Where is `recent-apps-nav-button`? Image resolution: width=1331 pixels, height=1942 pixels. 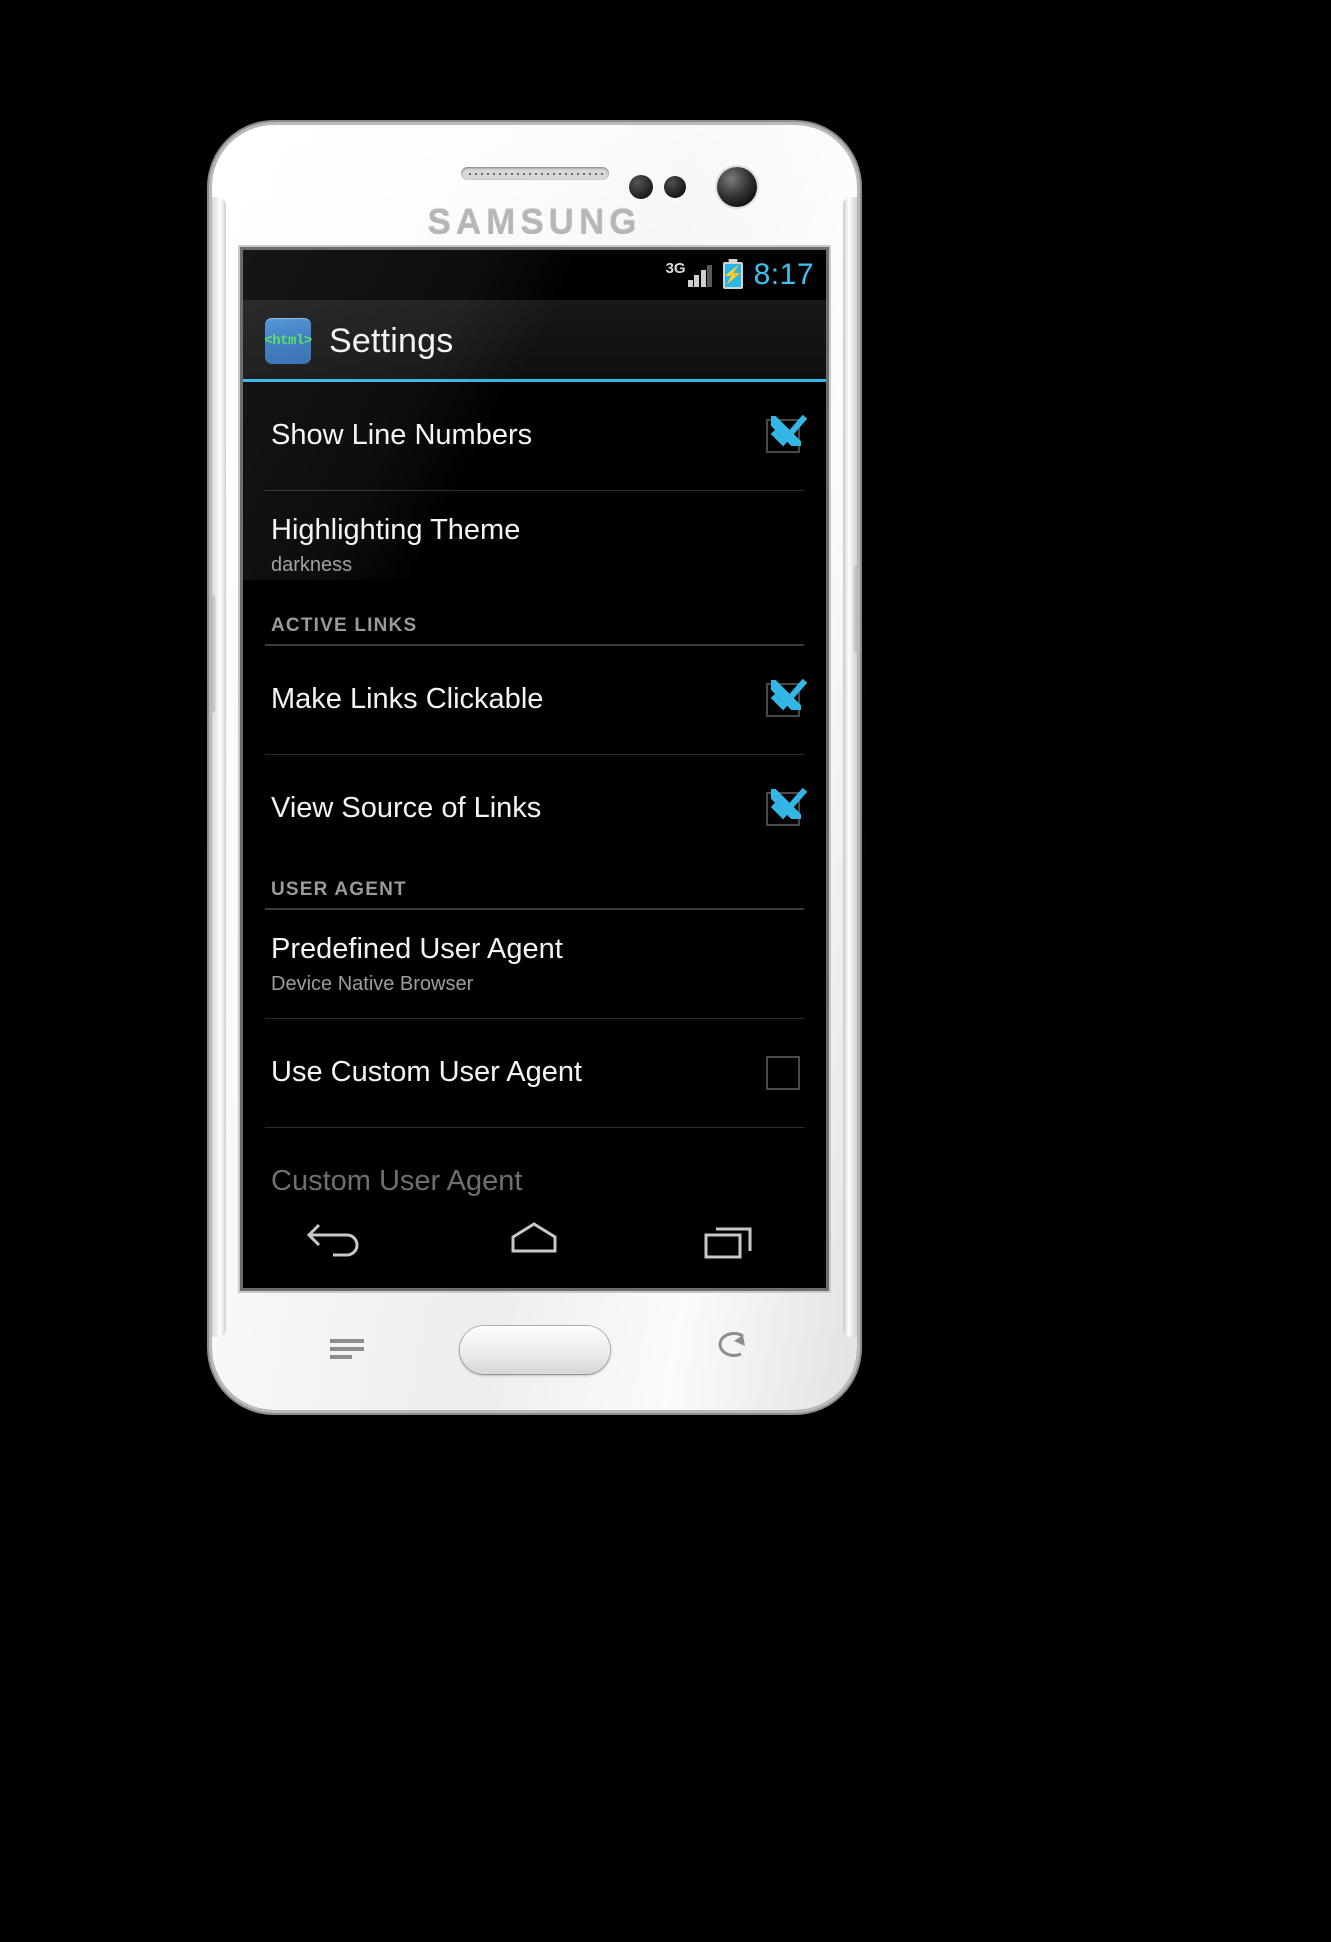
recent-apps-nav-button is located at coordinates (729, 1242).